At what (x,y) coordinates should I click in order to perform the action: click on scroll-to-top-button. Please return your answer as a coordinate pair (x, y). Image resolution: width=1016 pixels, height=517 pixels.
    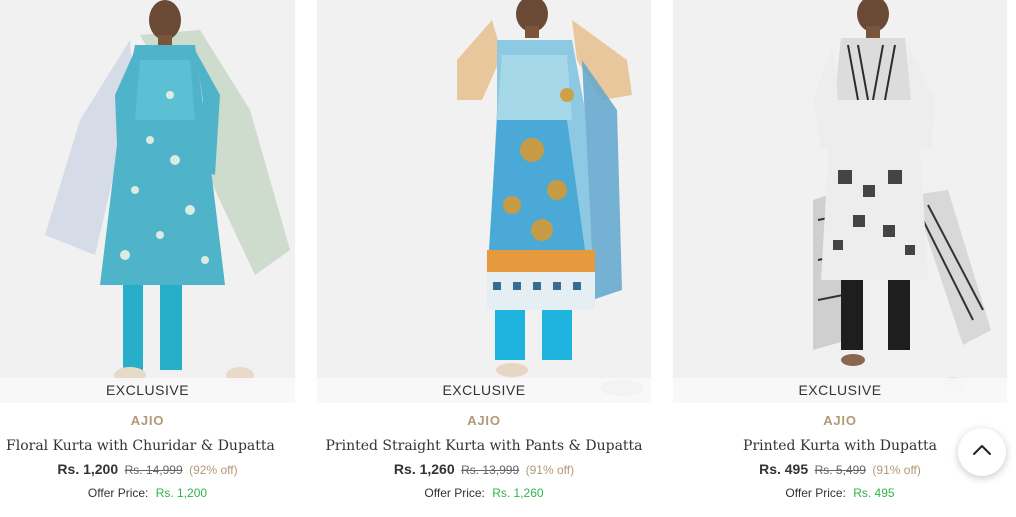
    Looking at the image, I should click on (982, 452).